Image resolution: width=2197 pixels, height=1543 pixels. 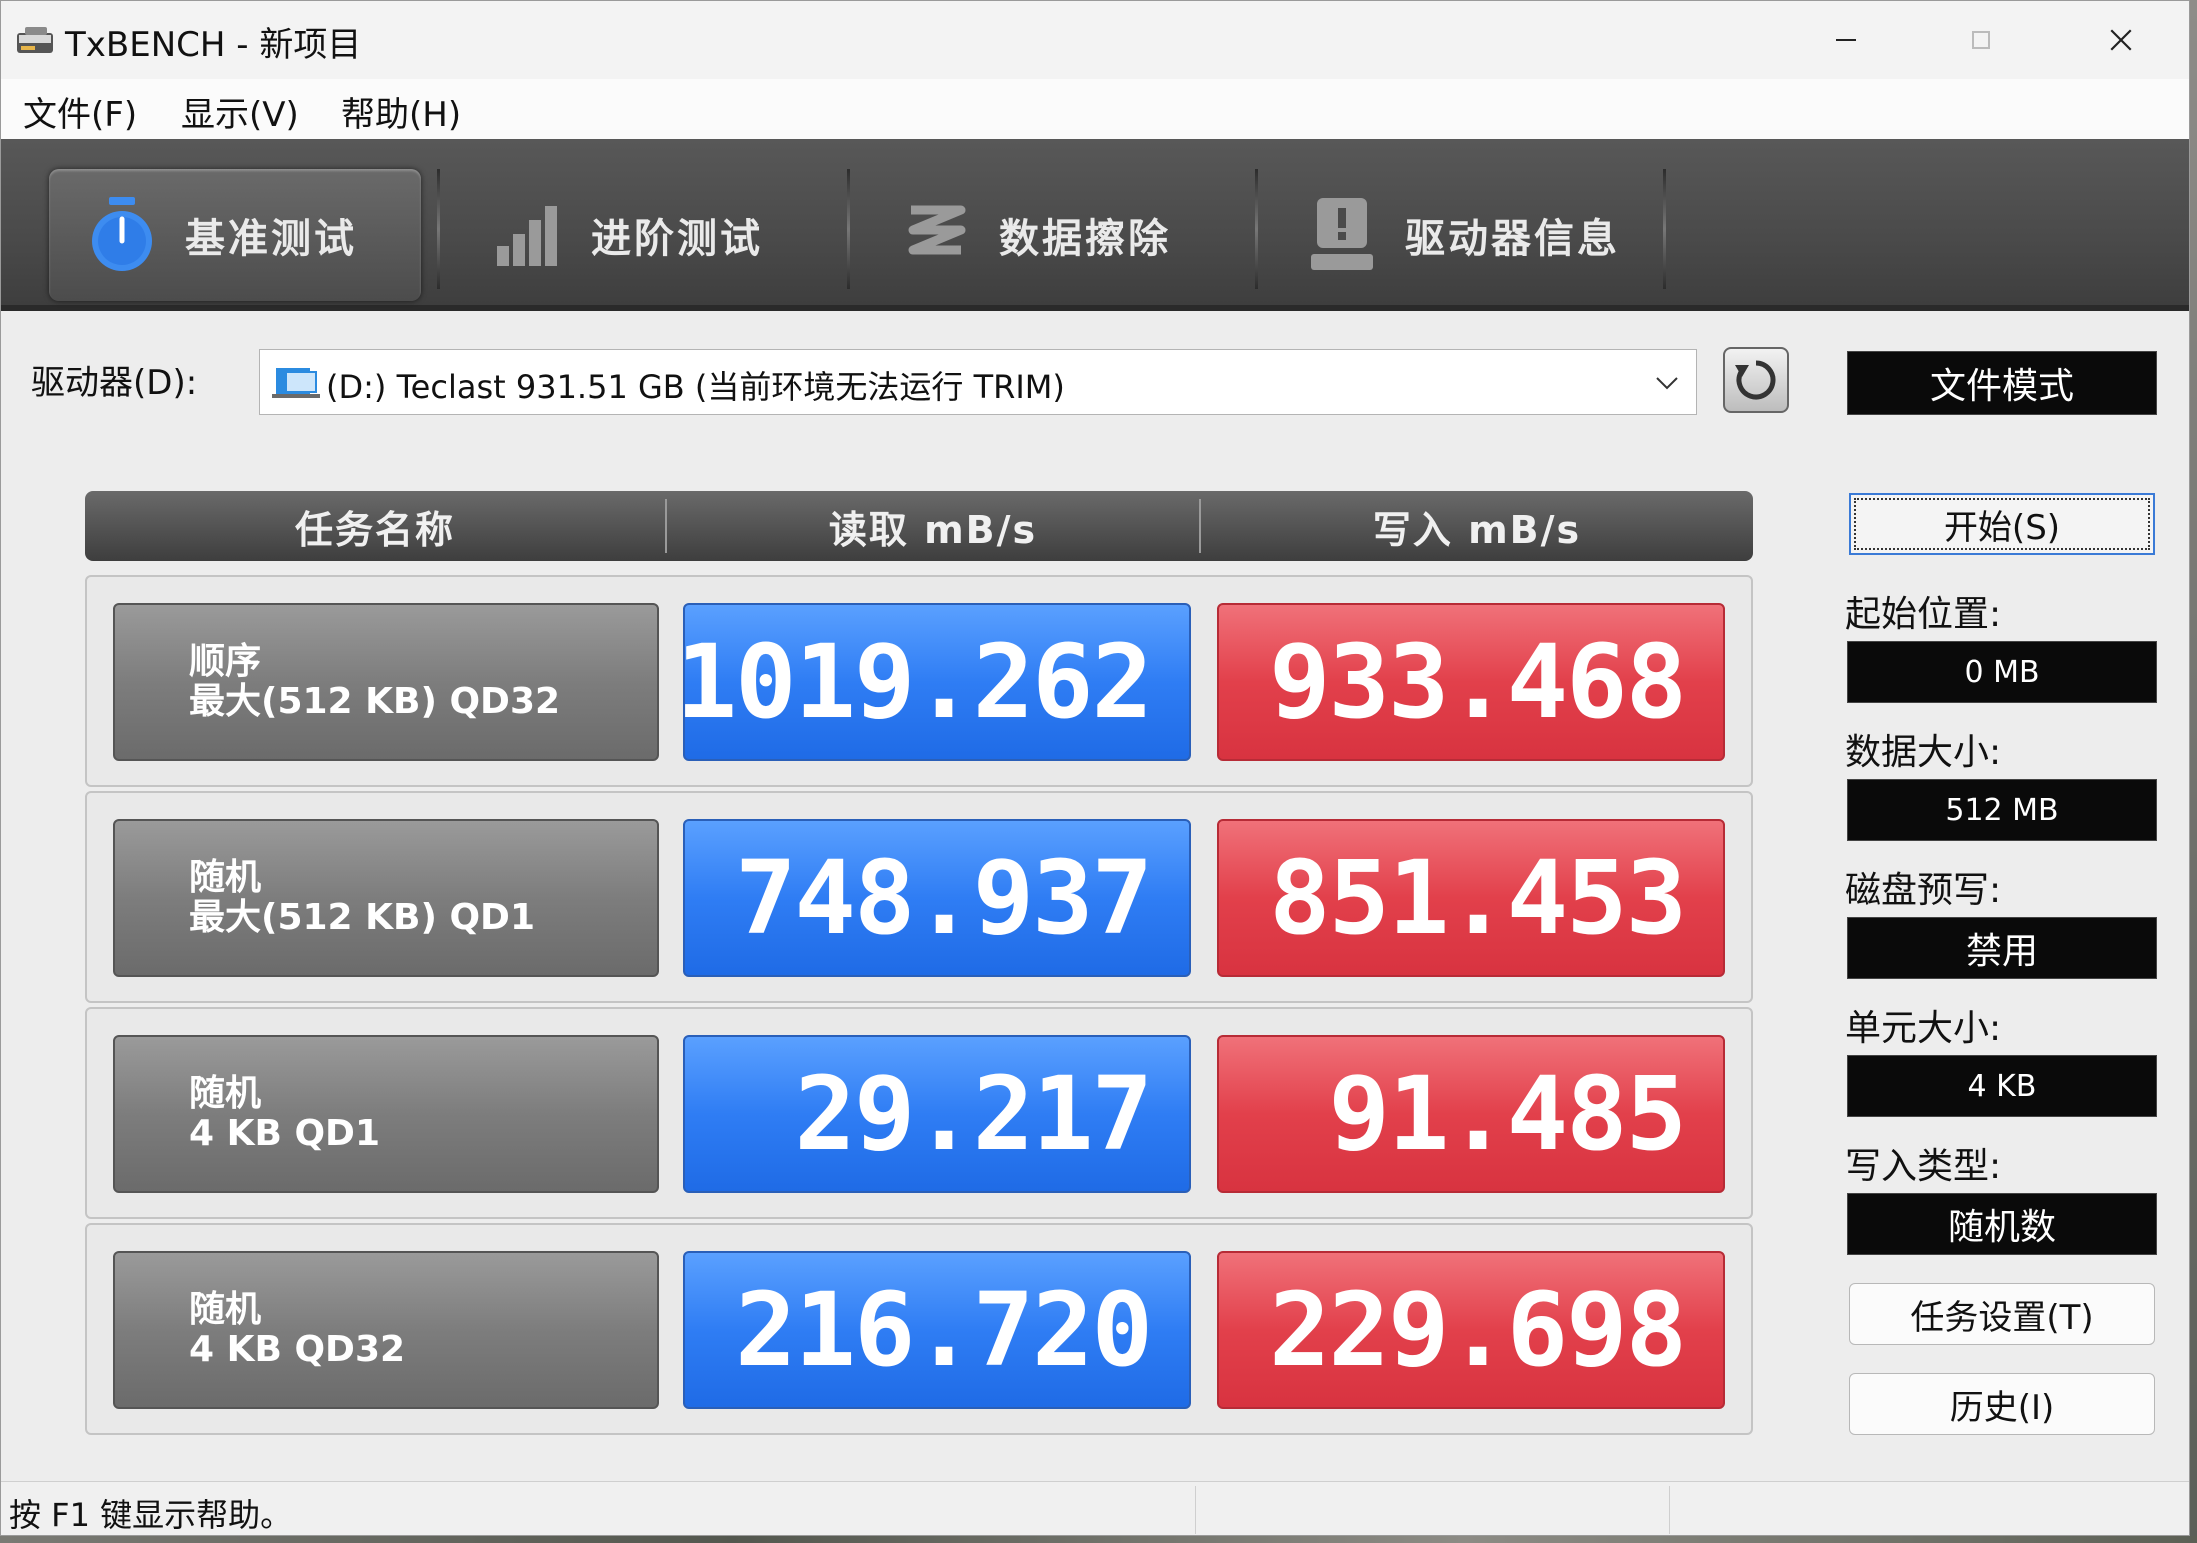 I want to click on maximize-icon, so click(x=1981, y=40).